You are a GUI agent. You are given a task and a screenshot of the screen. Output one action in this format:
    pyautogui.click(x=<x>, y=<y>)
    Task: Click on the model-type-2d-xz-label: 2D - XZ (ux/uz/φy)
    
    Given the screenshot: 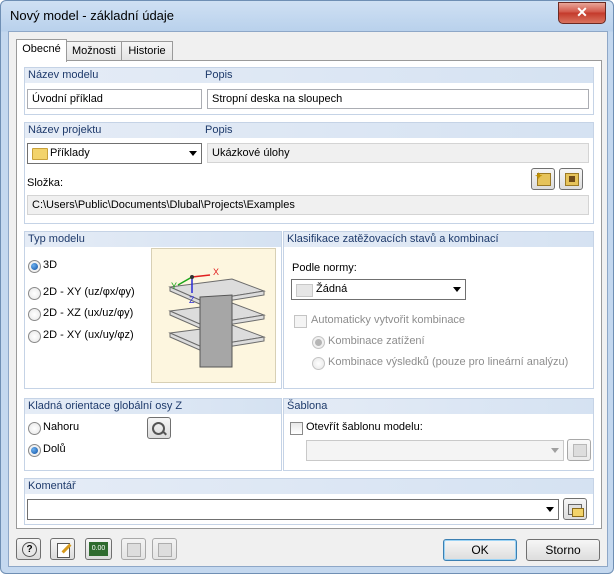 What is the action you would take?
    pyautogui.click(x=88, y=313)
    